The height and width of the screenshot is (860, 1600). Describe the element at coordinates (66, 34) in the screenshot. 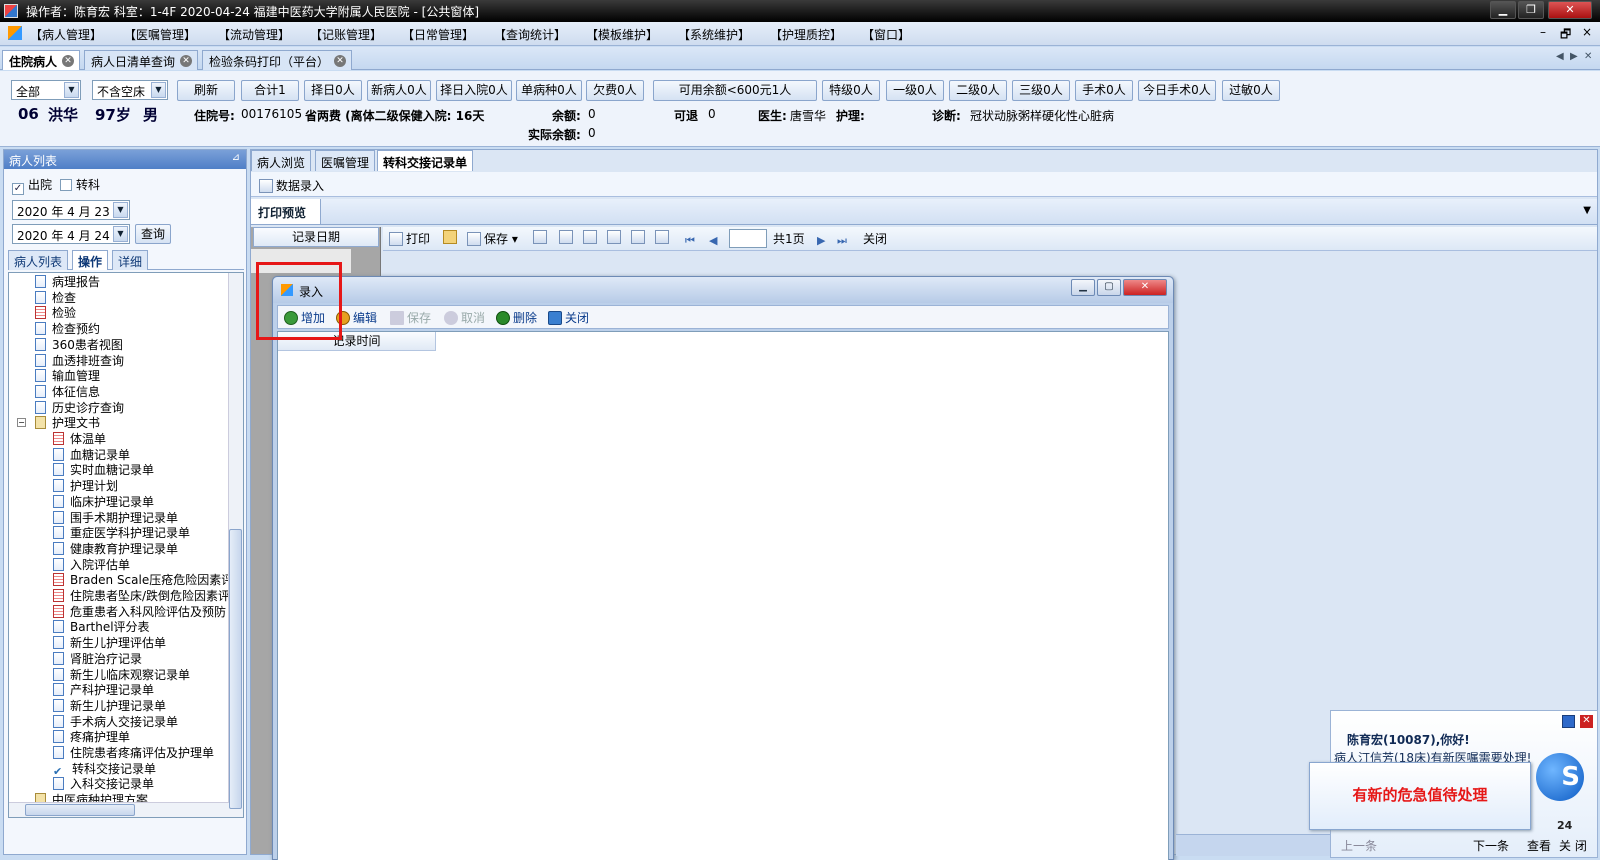

I see `menu-patient-management: 【病人管理】` at that location.